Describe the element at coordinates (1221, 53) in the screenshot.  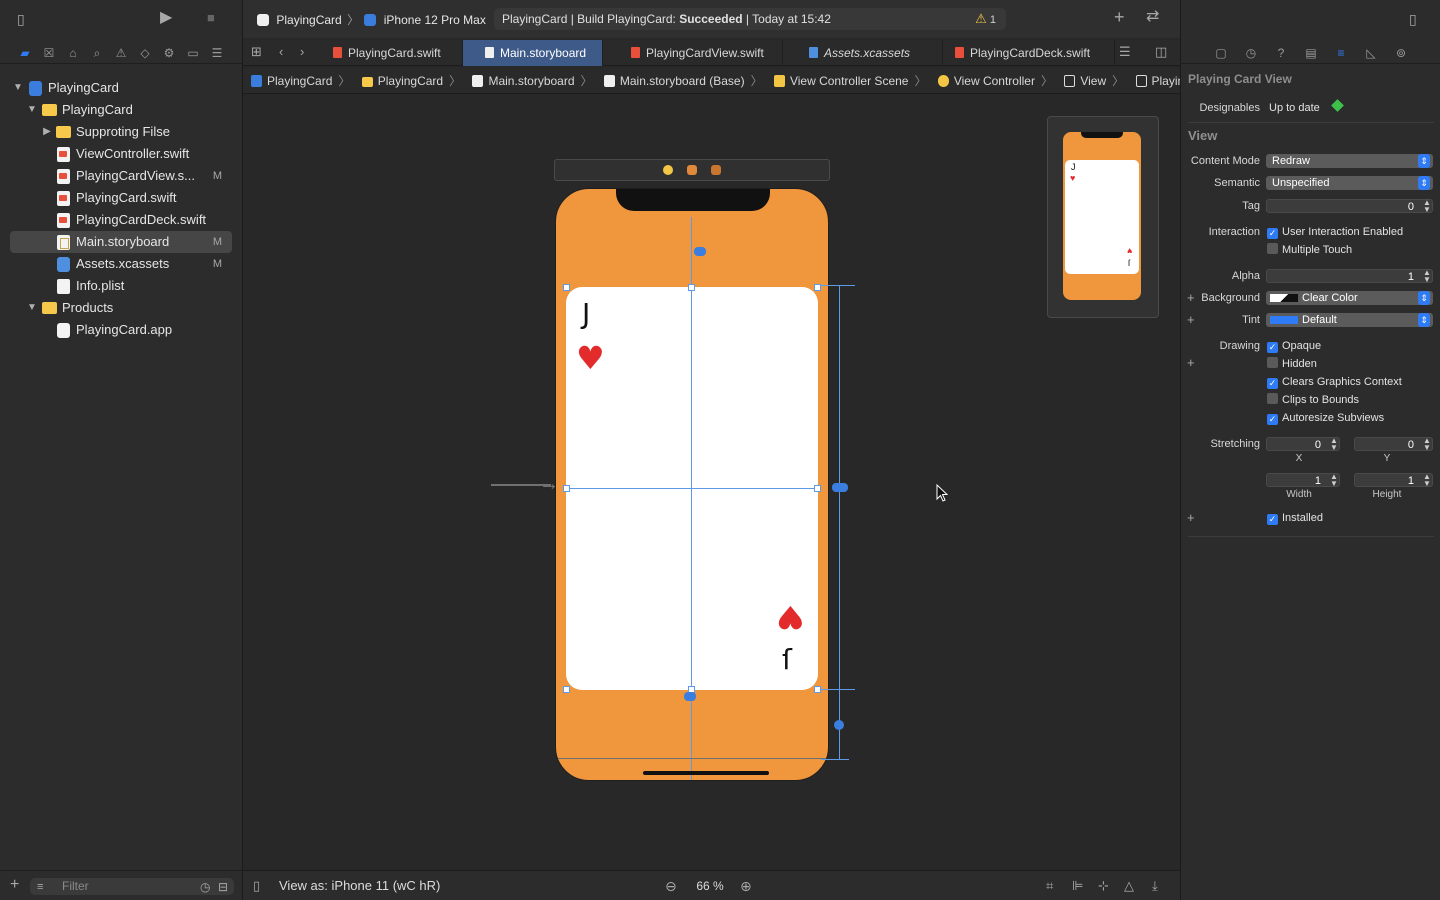
I see `file-inspector-tab: ▢` at that location.